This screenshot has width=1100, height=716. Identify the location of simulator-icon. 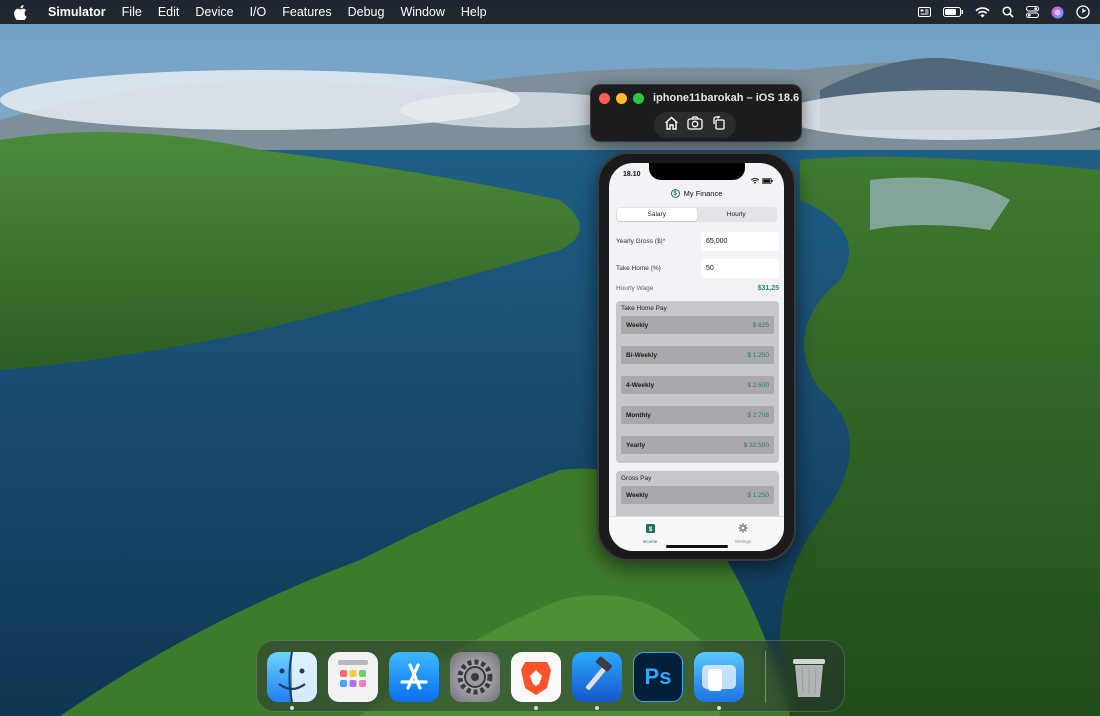
(719, 677).